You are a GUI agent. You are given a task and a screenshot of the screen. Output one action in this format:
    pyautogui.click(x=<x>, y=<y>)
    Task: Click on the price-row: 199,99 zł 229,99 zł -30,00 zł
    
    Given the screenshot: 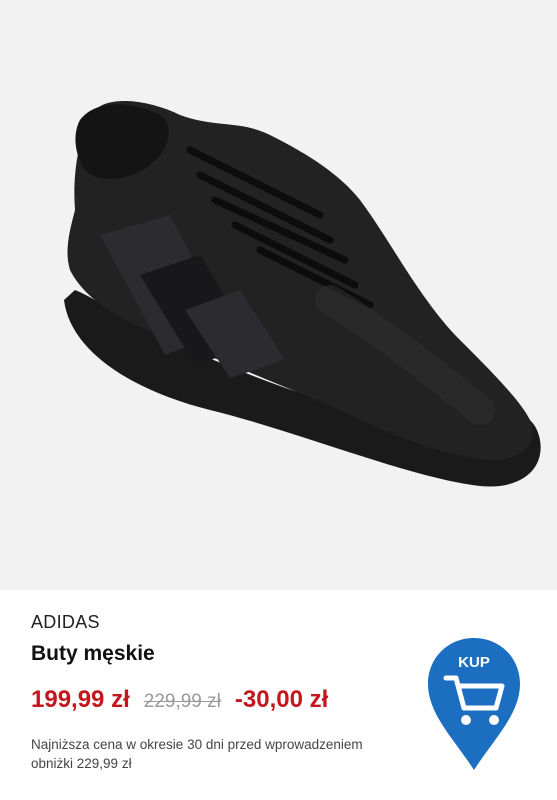 What is the action you would take?
    pyautogui.click(x=179, y=701)
    